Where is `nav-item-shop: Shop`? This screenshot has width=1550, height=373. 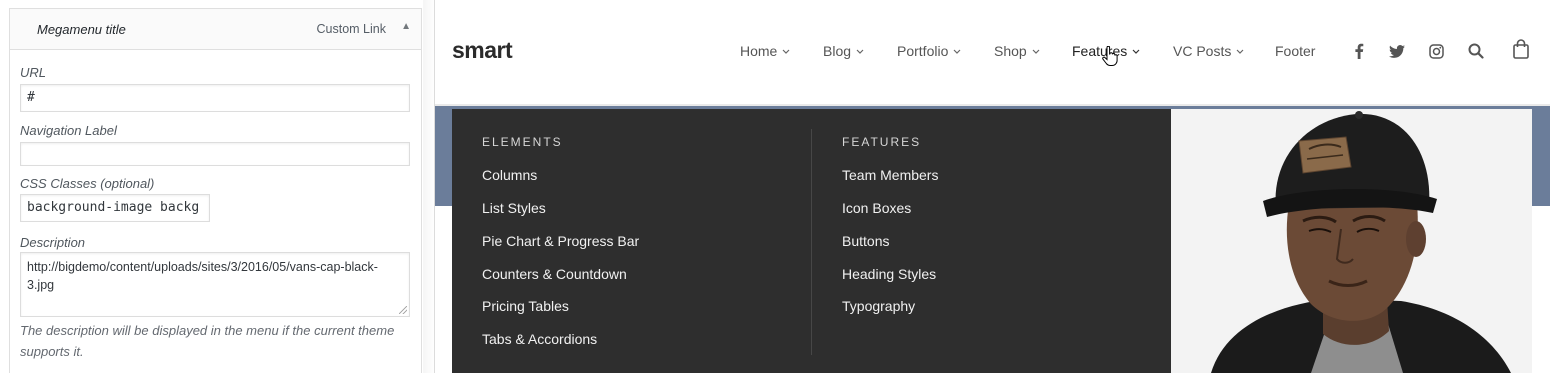 nav-item-shop: Shop is located at coordinates (1017, 51).